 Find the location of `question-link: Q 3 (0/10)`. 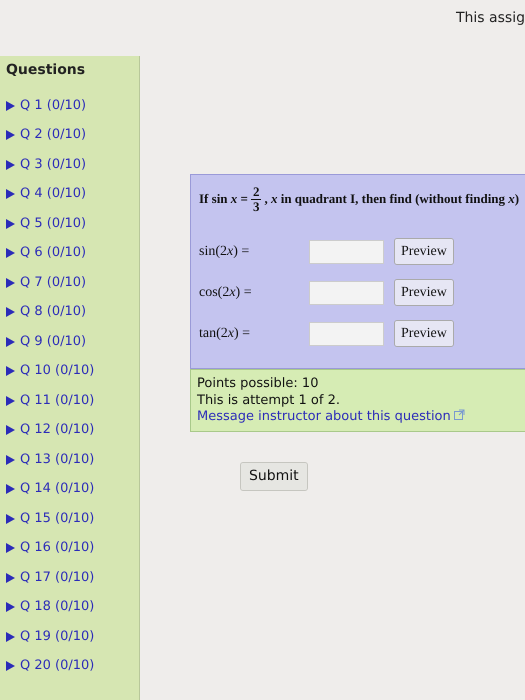

question-link: Q 3 (0/10) is located at coordinates (53, 164).